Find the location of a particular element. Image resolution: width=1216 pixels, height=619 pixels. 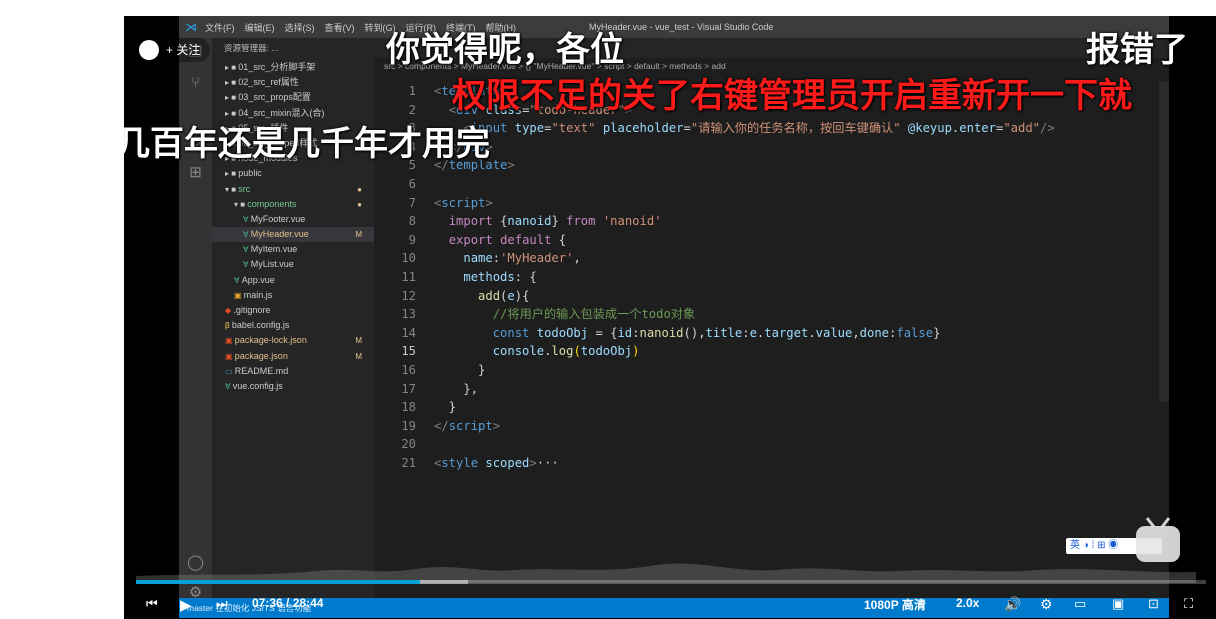

explorer-item-label: MyFooter.vue is located at coordinates (278, 218).